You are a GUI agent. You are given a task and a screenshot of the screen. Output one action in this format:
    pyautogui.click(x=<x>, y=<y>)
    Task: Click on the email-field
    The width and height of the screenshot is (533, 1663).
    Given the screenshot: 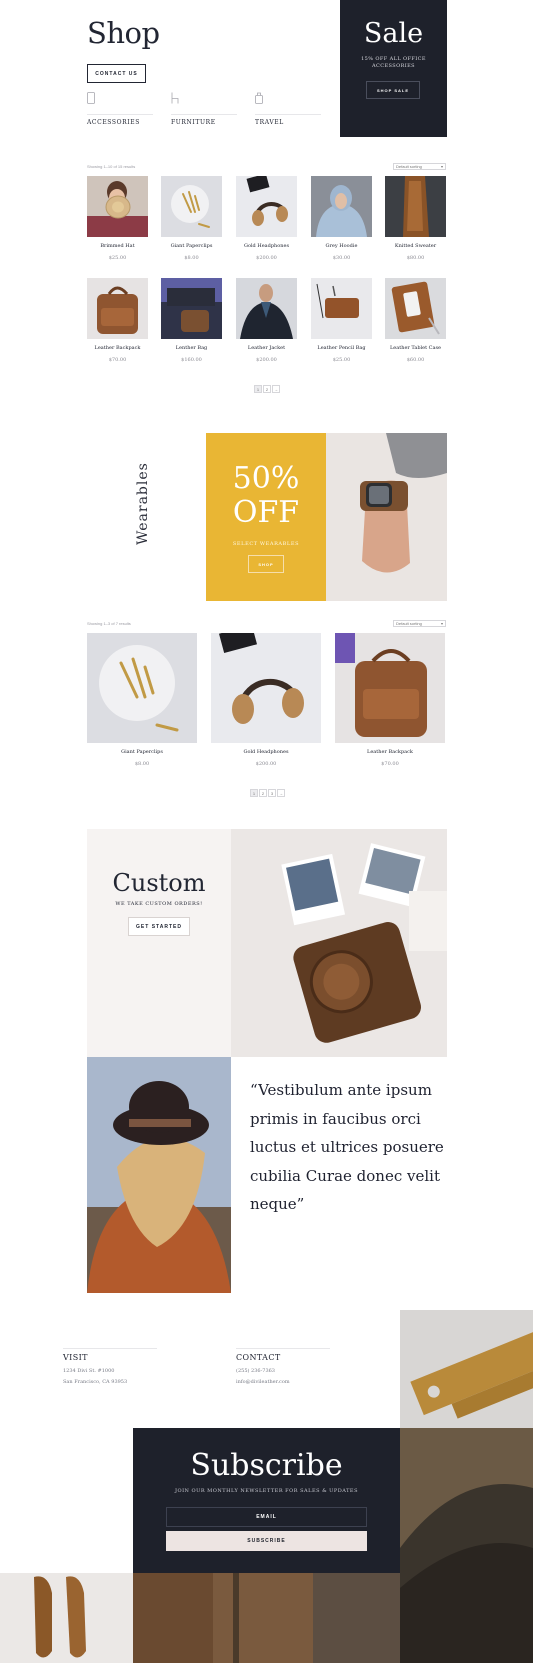 What is the action you would take?
    pyautogui.click(x=266, y=1517)
    